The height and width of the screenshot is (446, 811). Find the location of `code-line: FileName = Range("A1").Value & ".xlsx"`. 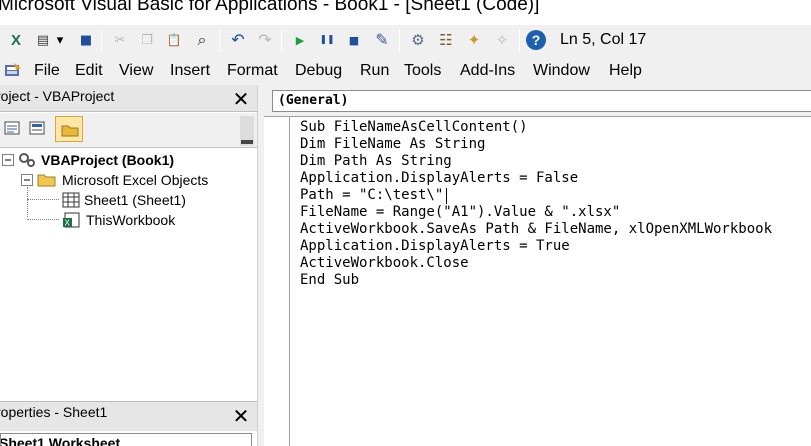

code-line: FileName = Range("A1").Value & ".xlsx" is located at coordinates (460, 212).